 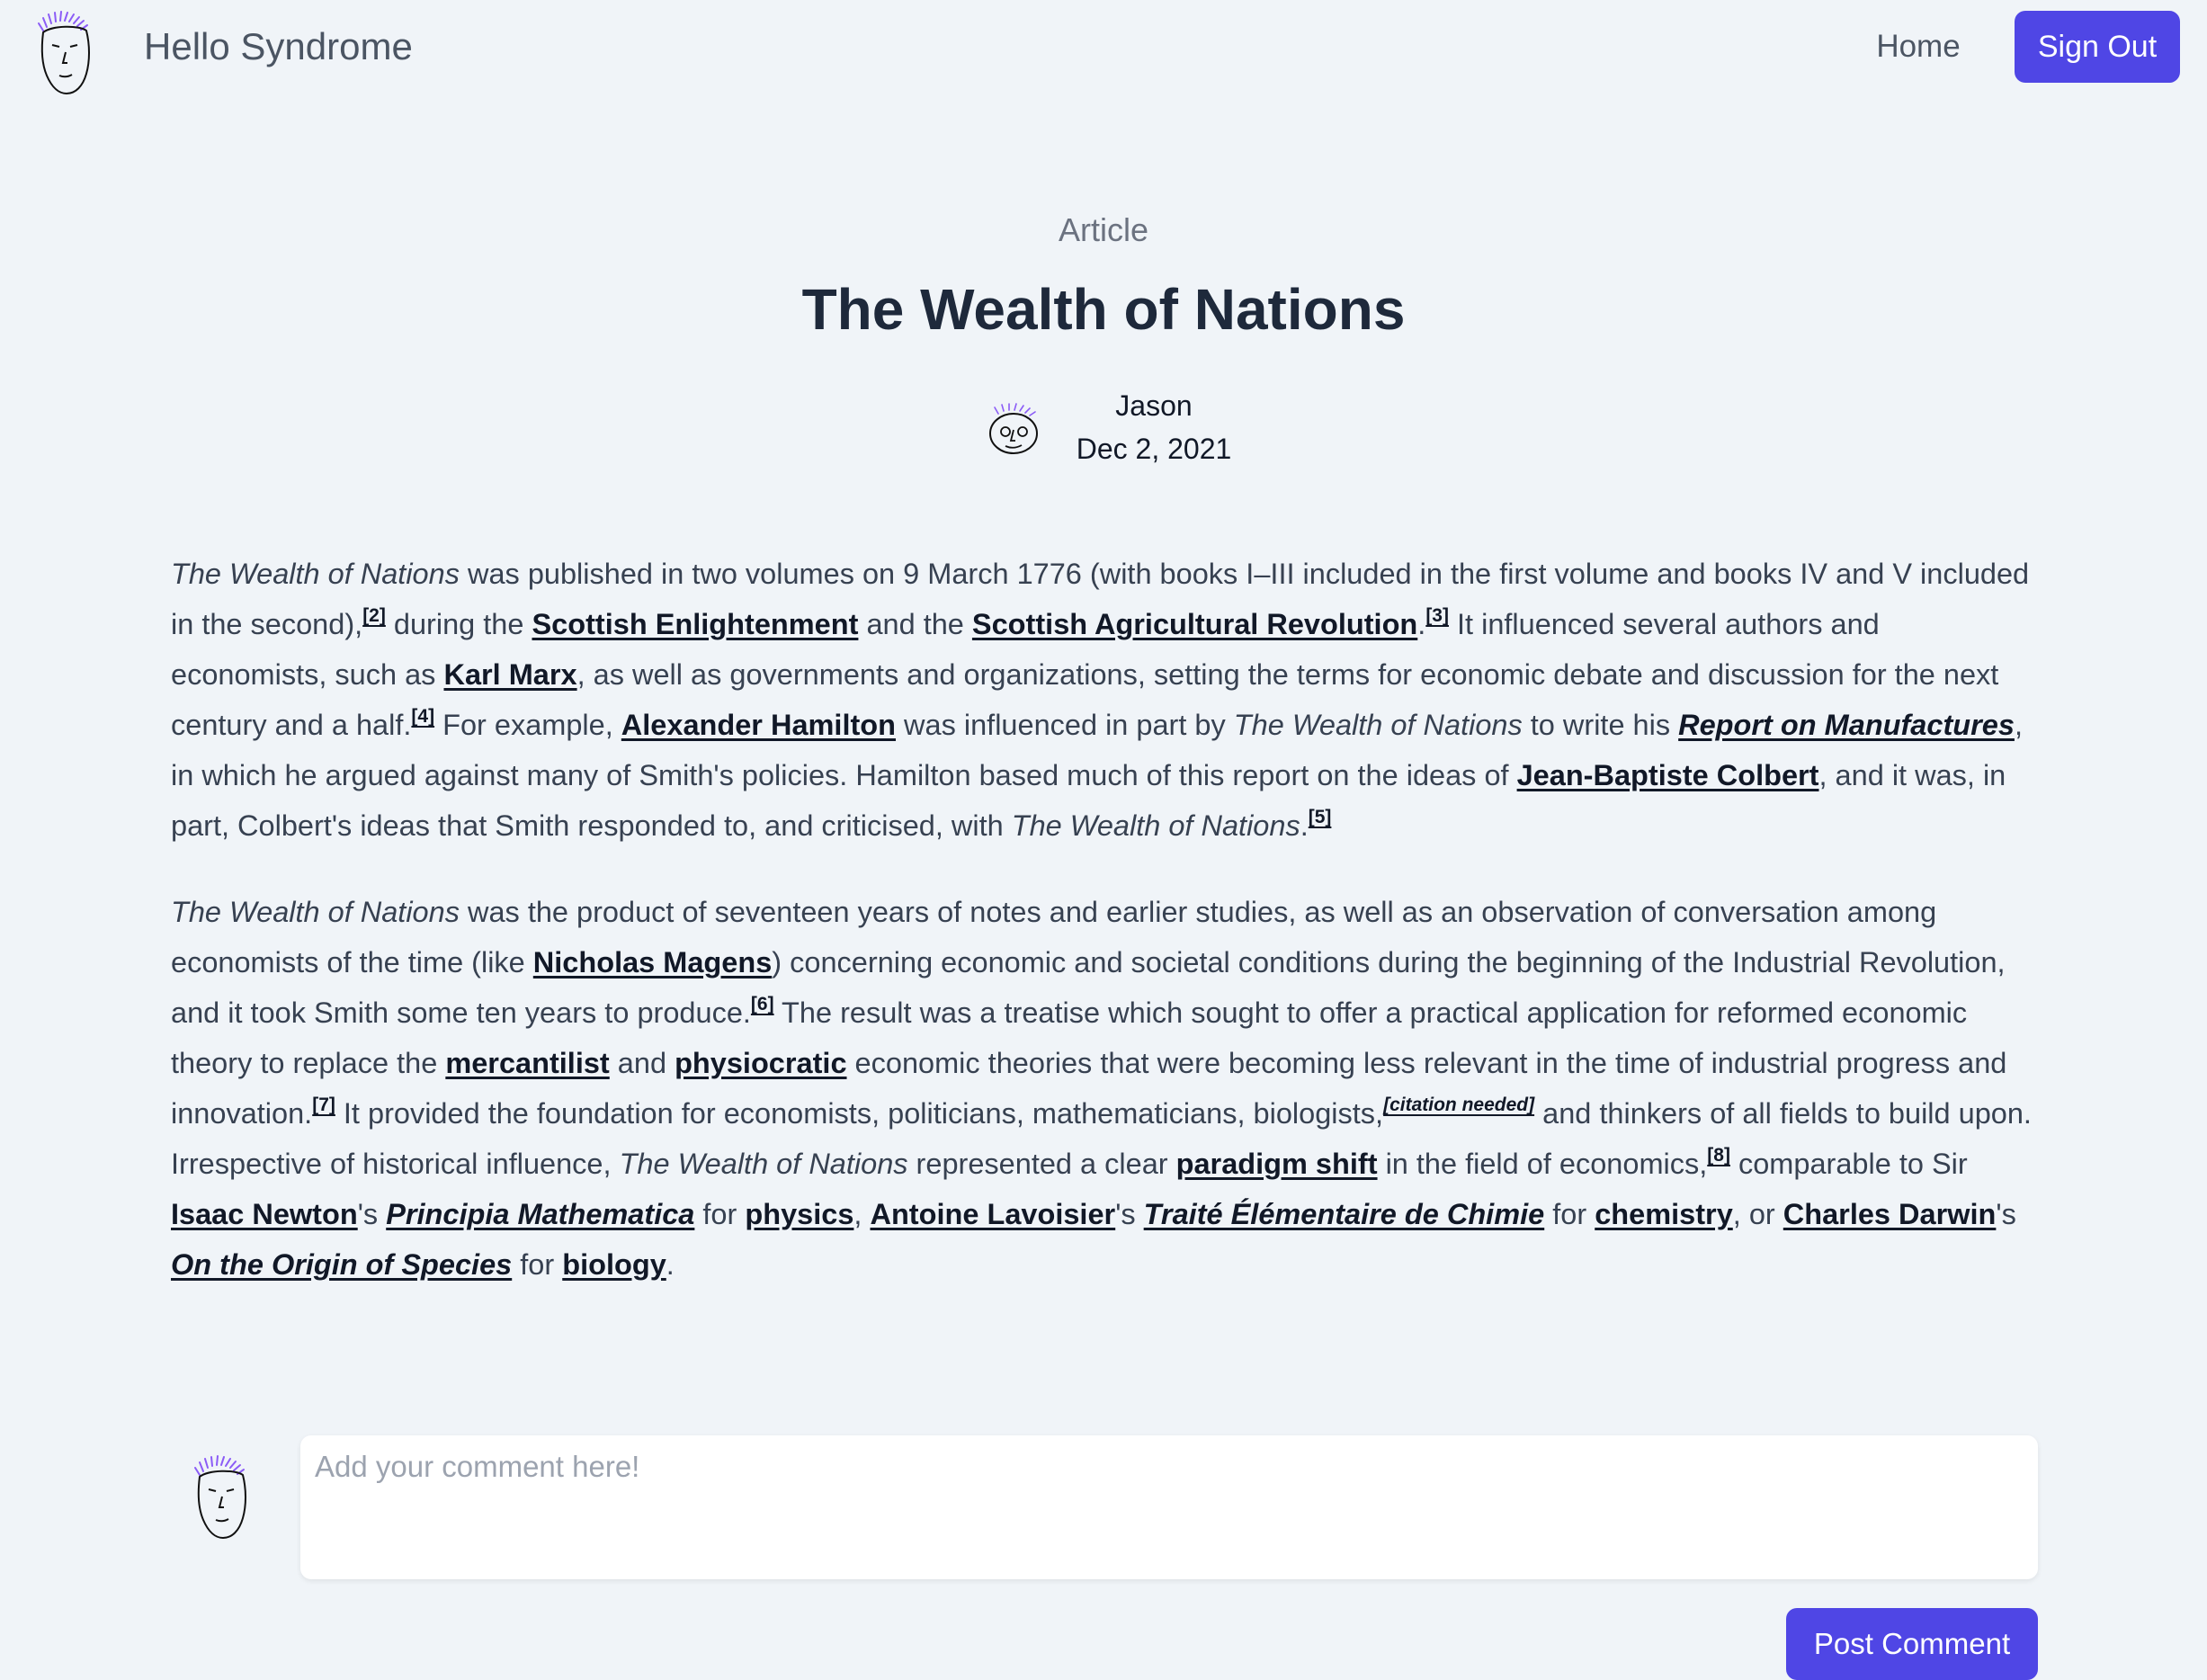 I want to click on wiki-link-italic: Traité Élémentaire de Chimie, so click(x=1344, y=1214).